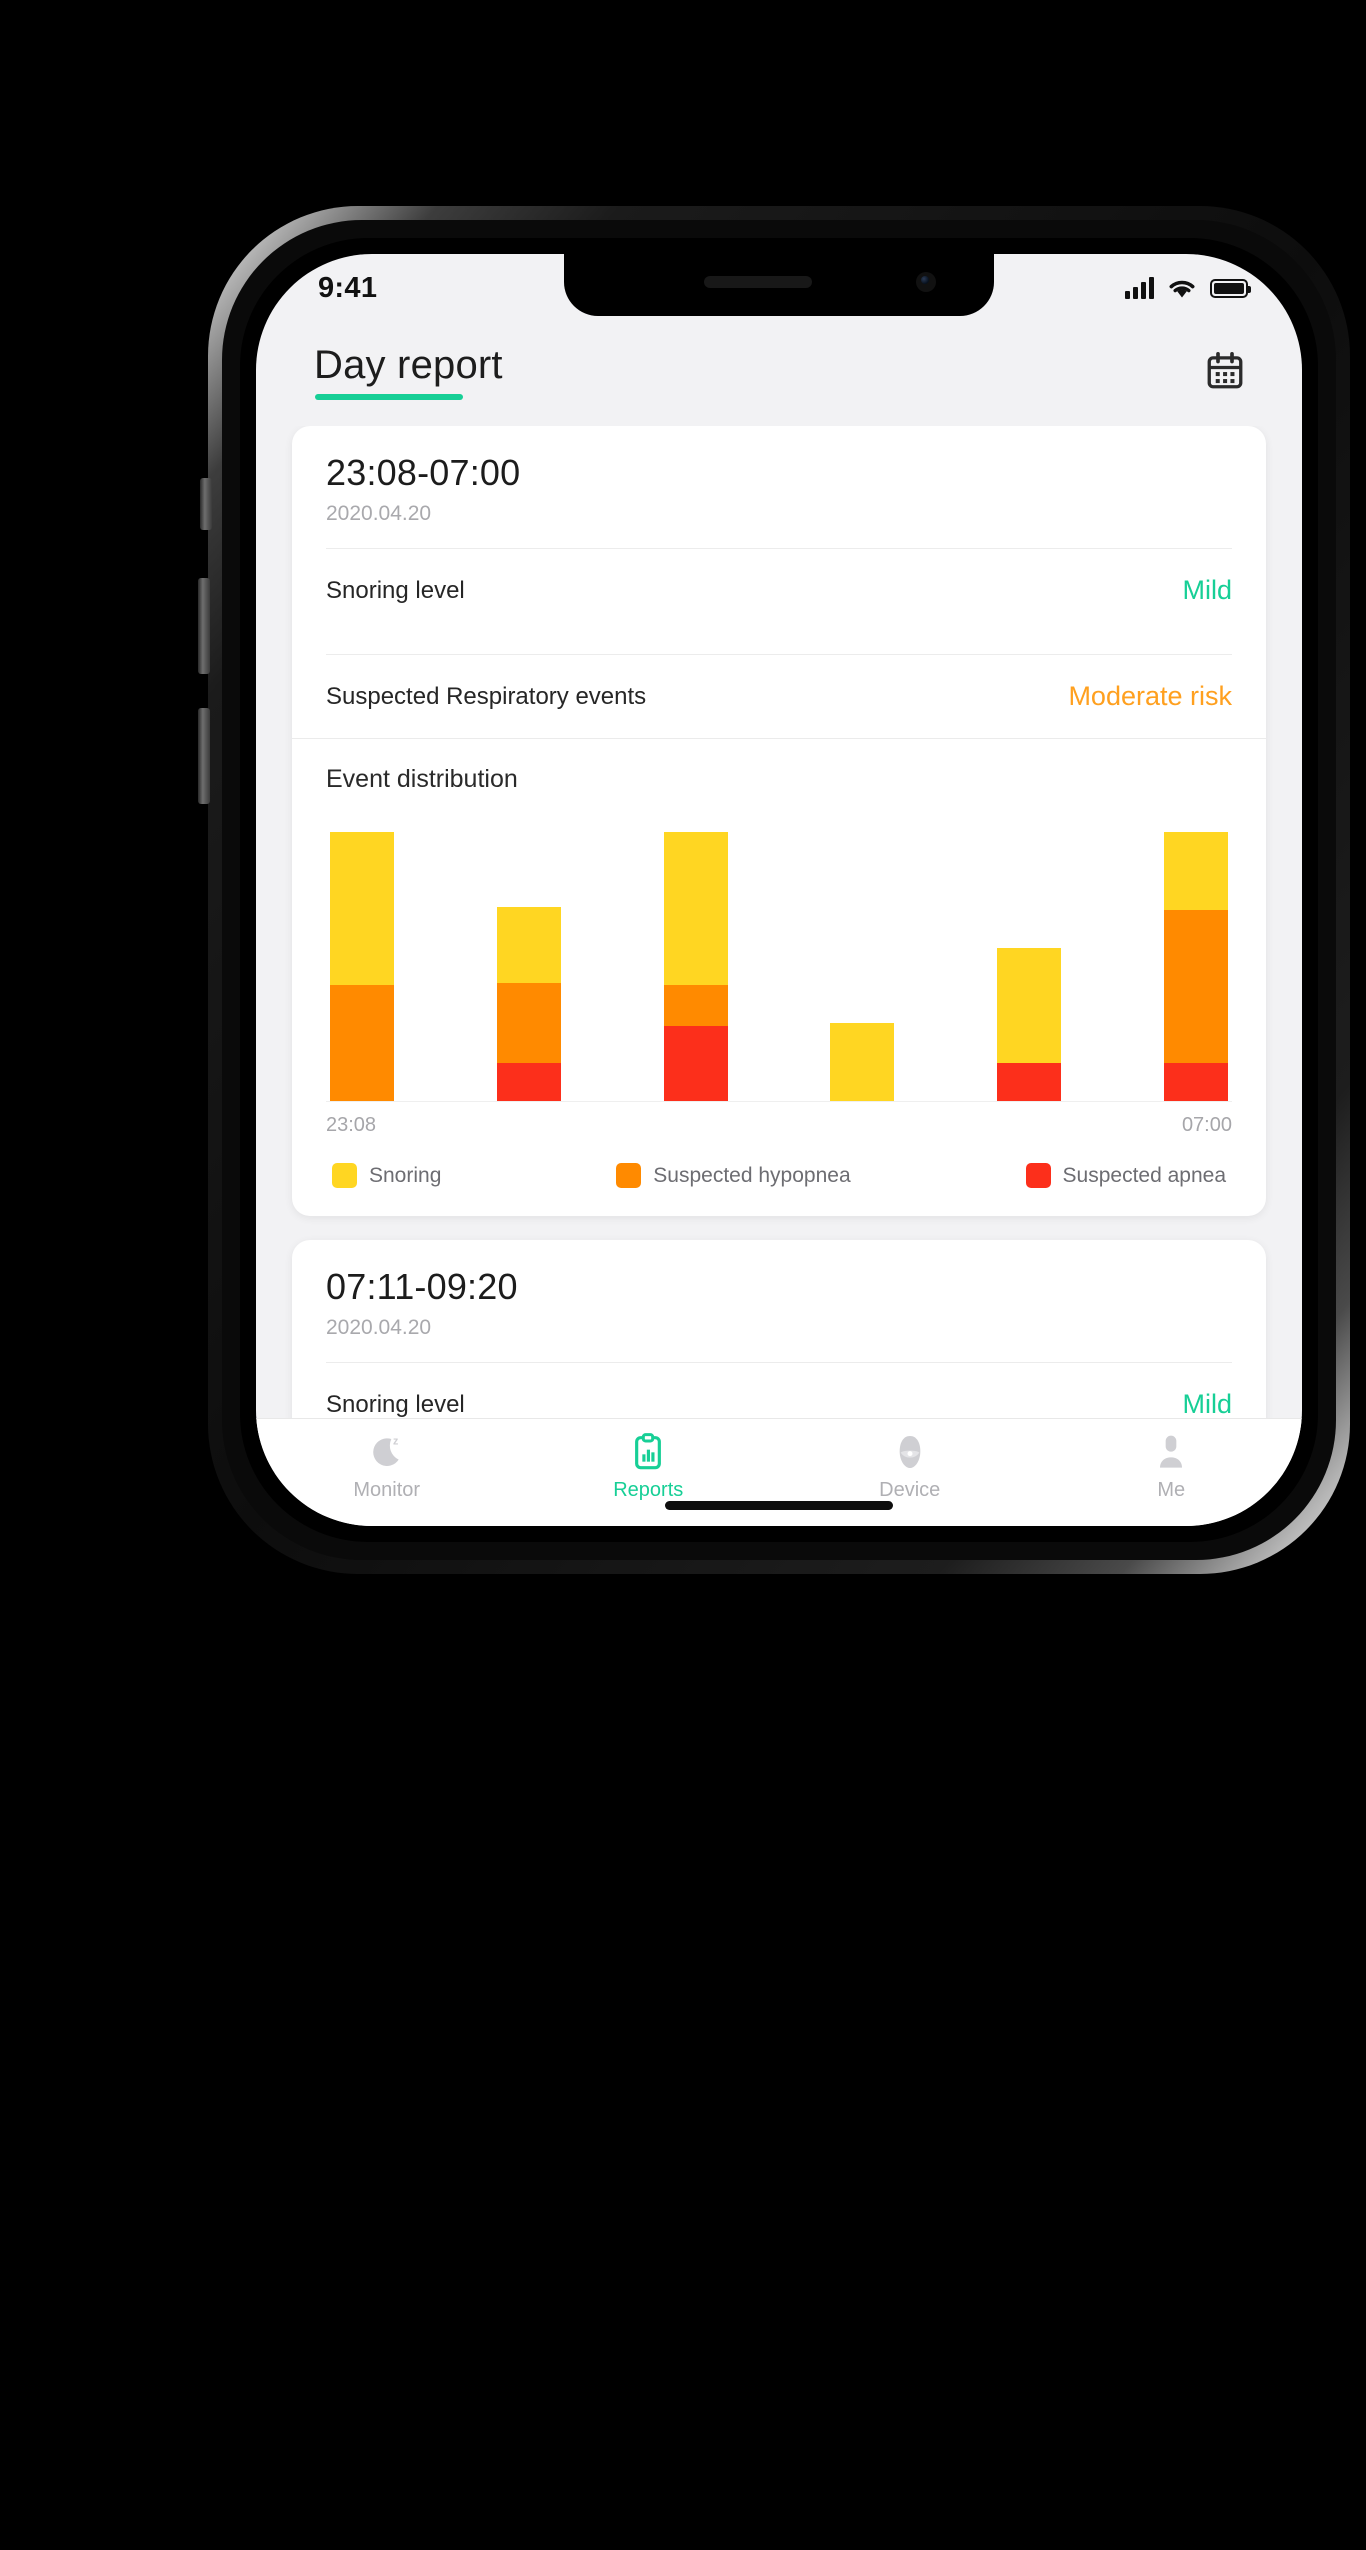 The height and width of the screenshot is (2550, 1366). I want to click on wifi-icon, so click(1182, 289).